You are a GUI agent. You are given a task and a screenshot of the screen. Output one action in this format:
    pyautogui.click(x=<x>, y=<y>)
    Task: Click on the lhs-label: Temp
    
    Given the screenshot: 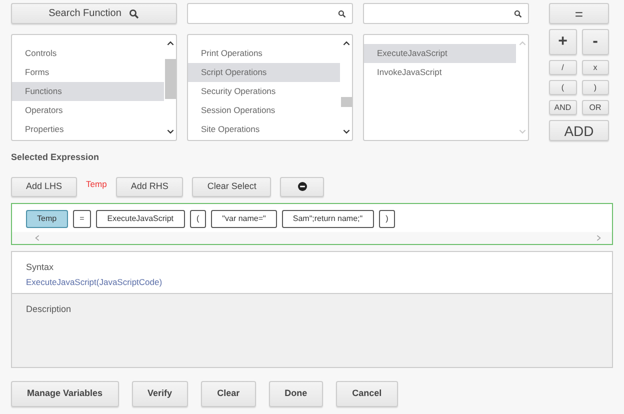 What is the action you would take?
    pyautogui.click(x=96, y=184)
    